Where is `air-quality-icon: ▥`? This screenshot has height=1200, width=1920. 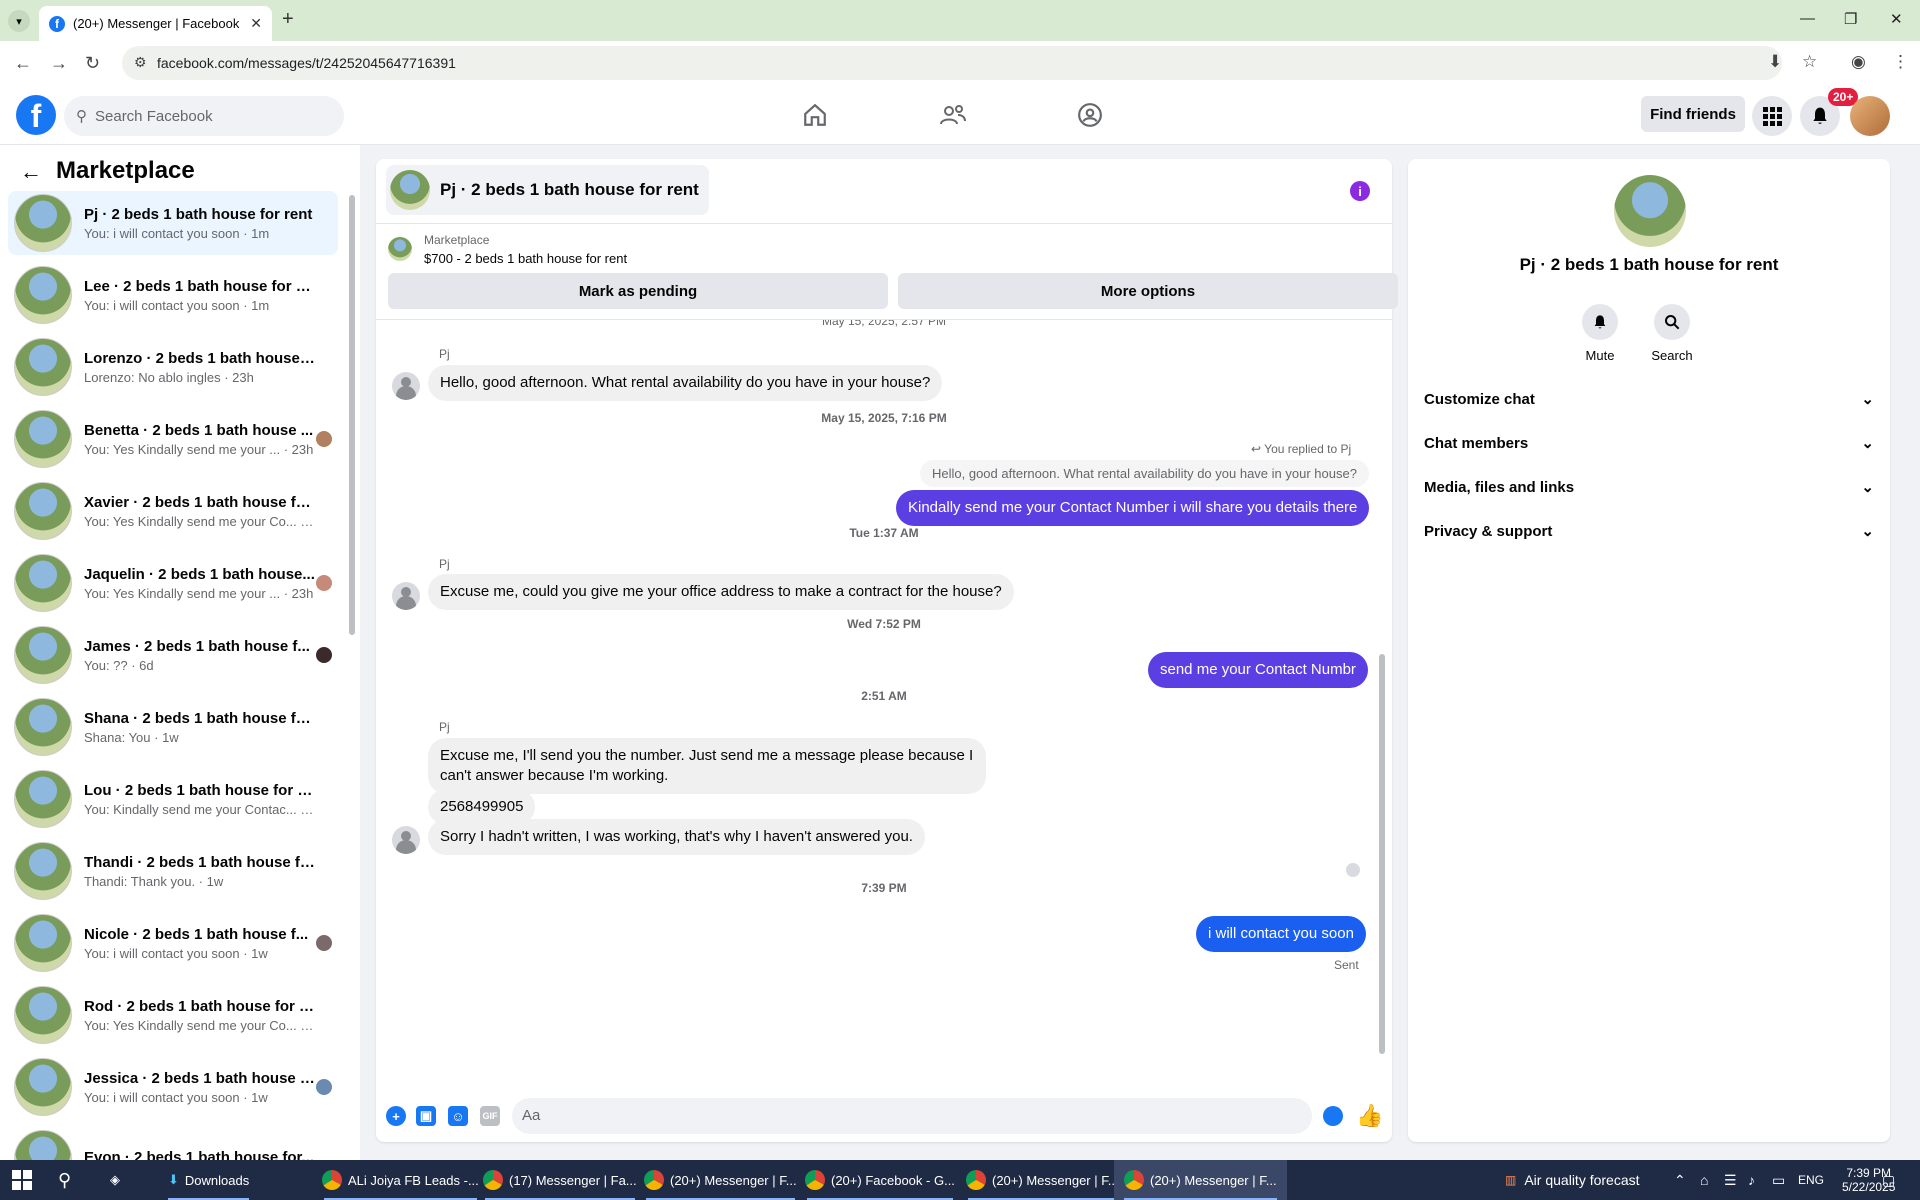 air-quality-icon: ▥ is located at coordinates (1511, 1180).